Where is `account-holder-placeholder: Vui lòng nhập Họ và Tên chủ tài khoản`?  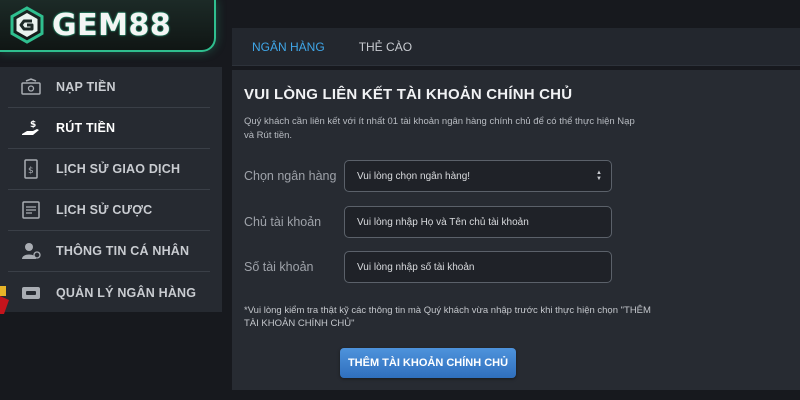 account-holder-placeholder: Vui lòng nhập Họ và Tên chủ tài khoản is located at coordinates (443, 222).